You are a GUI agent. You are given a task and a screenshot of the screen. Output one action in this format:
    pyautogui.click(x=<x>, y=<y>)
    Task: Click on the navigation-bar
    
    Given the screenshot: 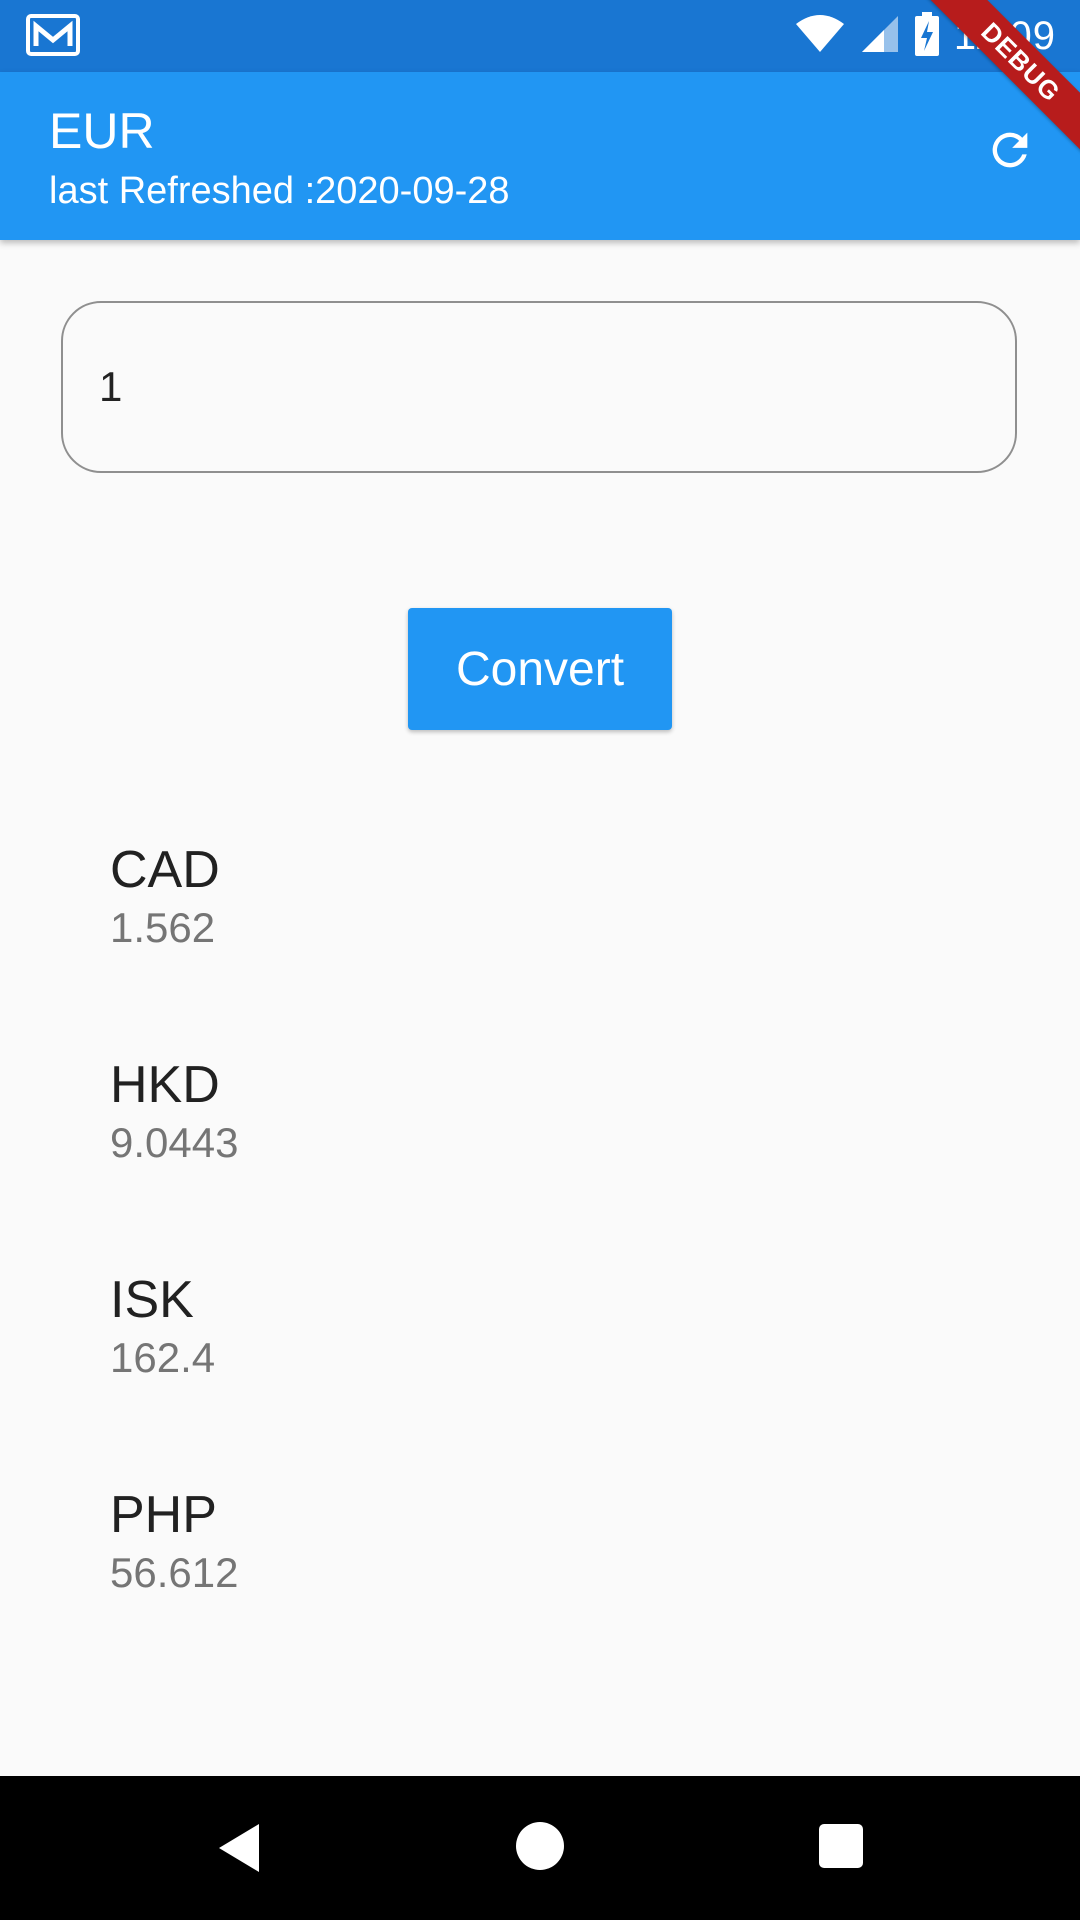 What is the action you would take?
    pyautogui.click(x=540, y=1848)
    